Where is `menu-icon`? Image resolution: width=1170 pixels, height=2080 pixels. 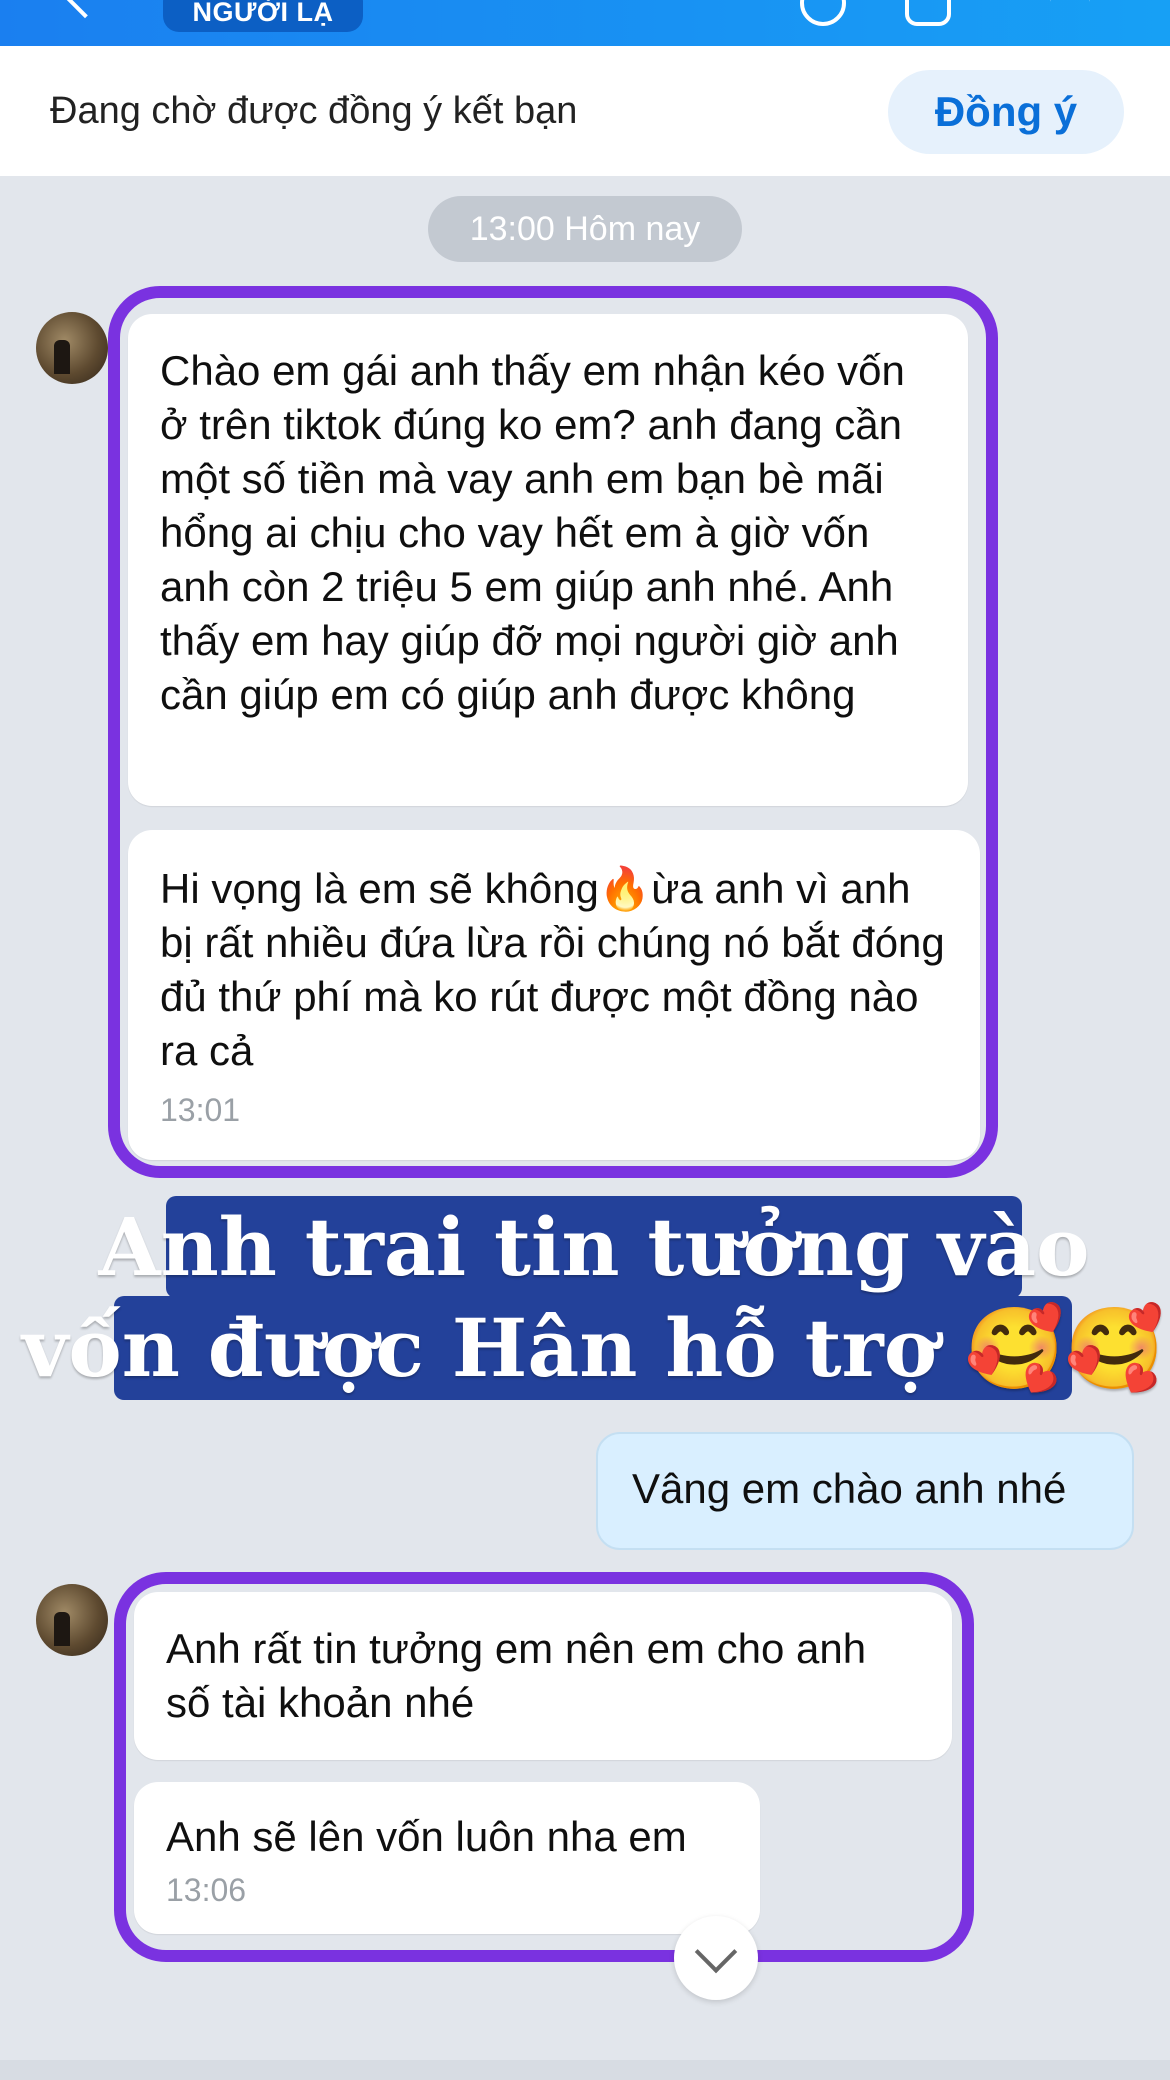 menu-icon is located at coordinates (1070, 10).